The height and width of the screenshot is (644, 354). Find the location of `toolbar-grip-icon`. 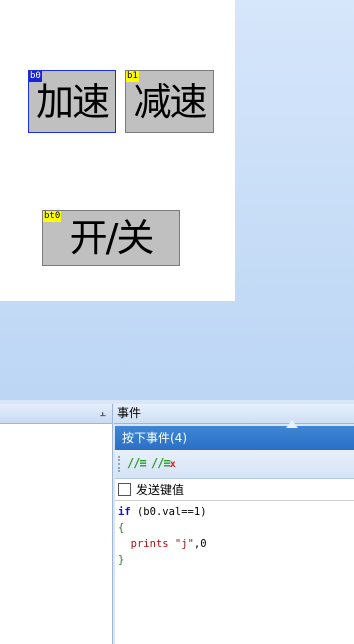

toolbar-grip-icon is located at coordinates (120, 464).